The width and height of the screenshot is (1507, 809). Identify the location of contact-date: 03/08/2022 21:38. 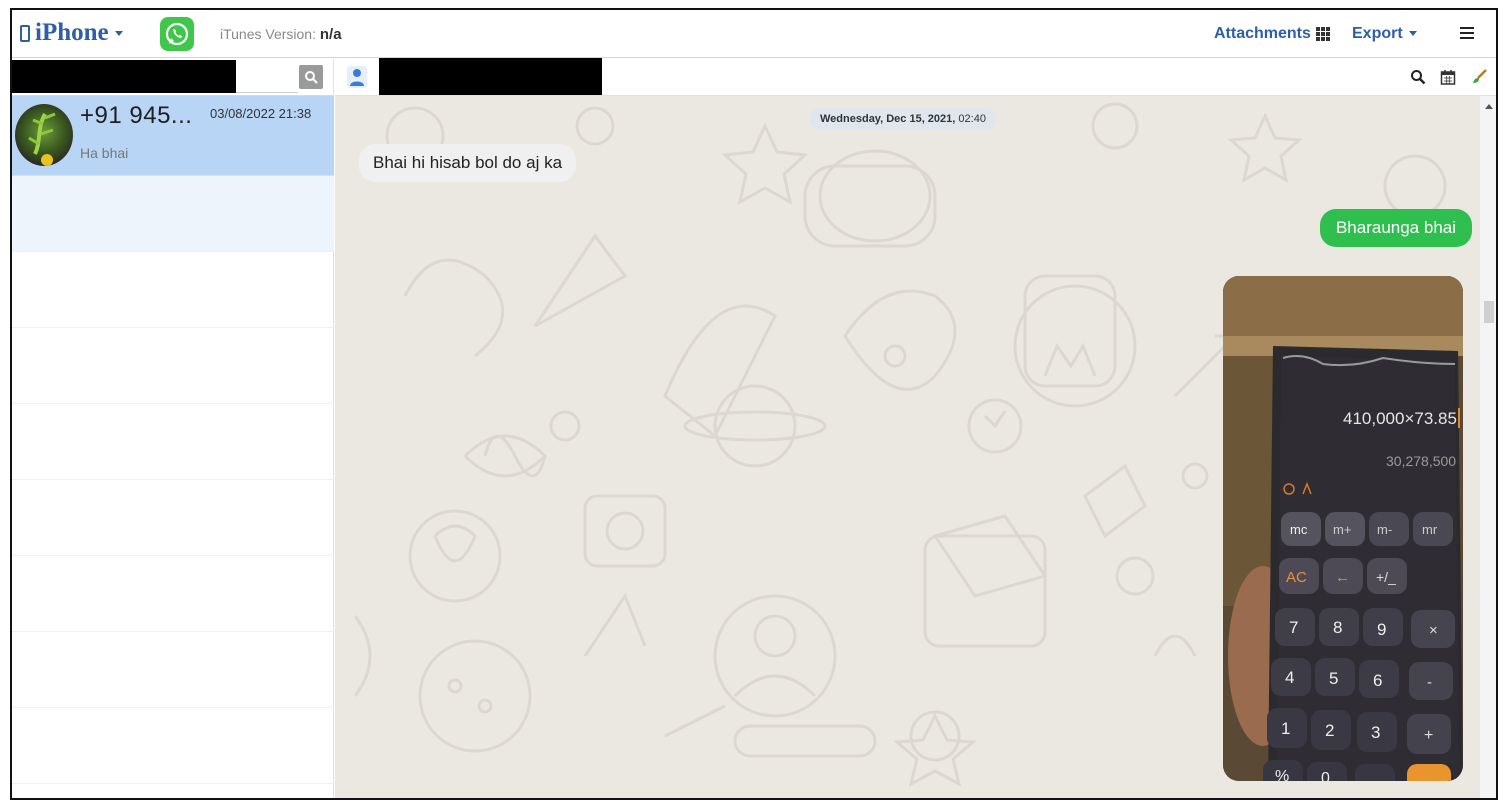
(261, 113).